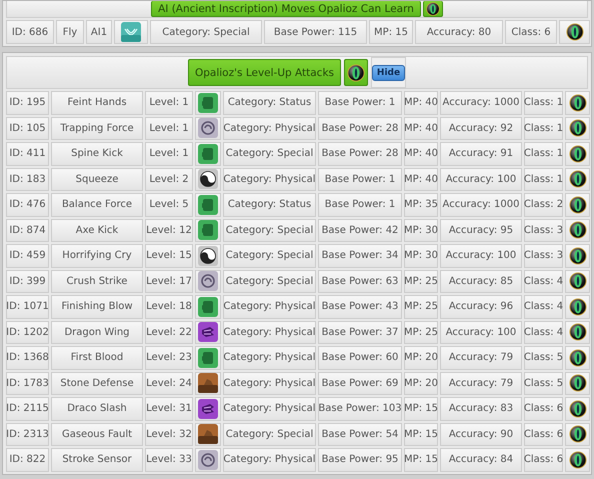  Describe the element at coordinates (27, 230) in the screenshot. I see `move-id: ID: 874` at that location.